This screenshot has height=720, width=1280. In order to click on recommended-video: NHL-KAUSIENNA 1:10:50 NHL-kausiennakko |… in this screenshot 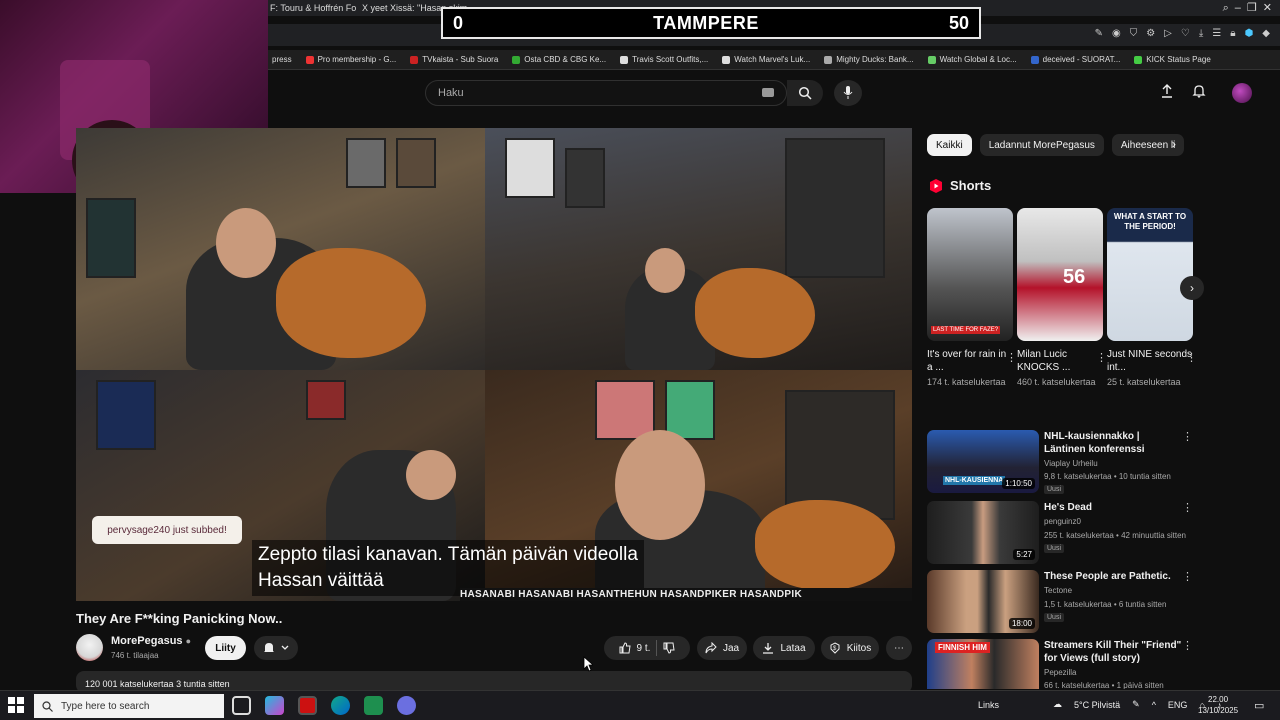, I will do `click(1062, 462)`.